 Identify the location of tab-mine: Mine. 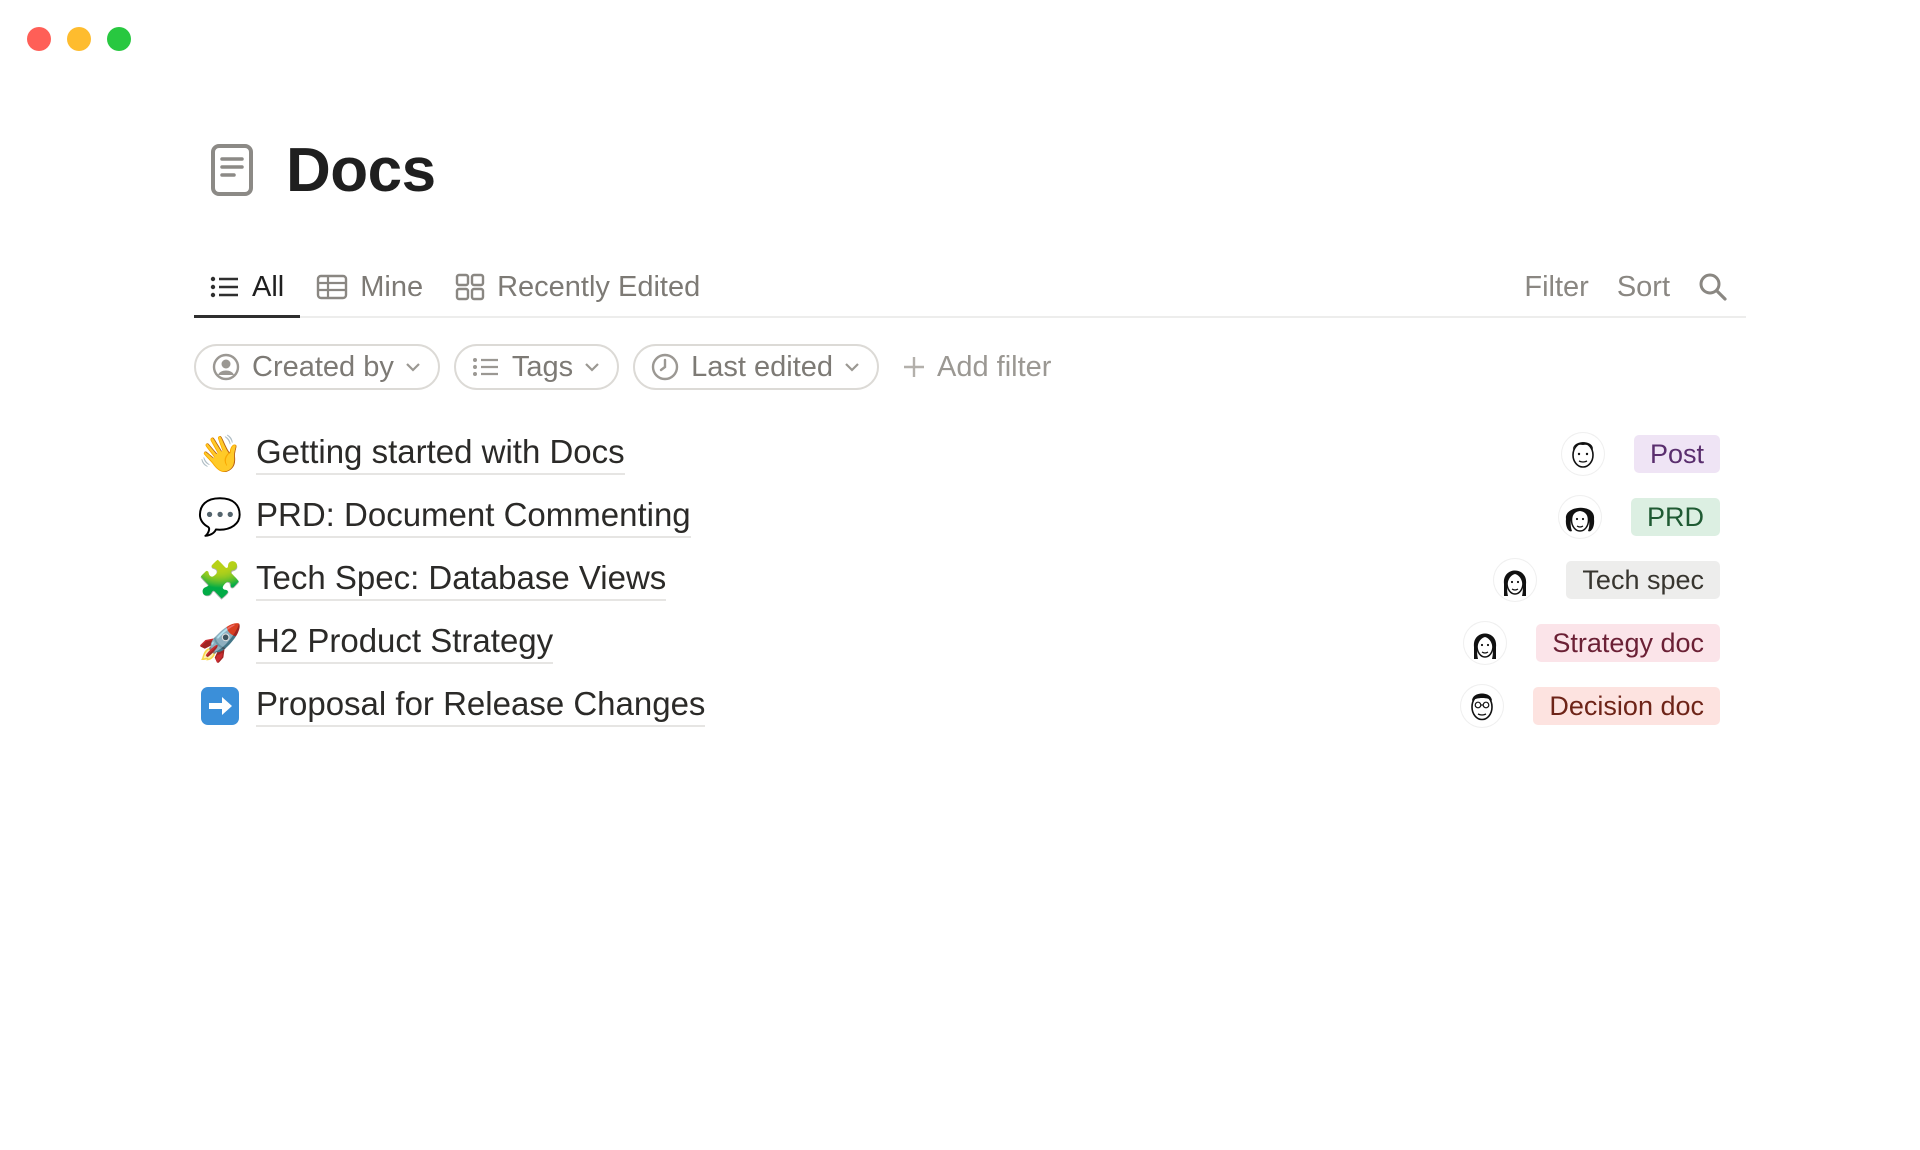
(369, 287).